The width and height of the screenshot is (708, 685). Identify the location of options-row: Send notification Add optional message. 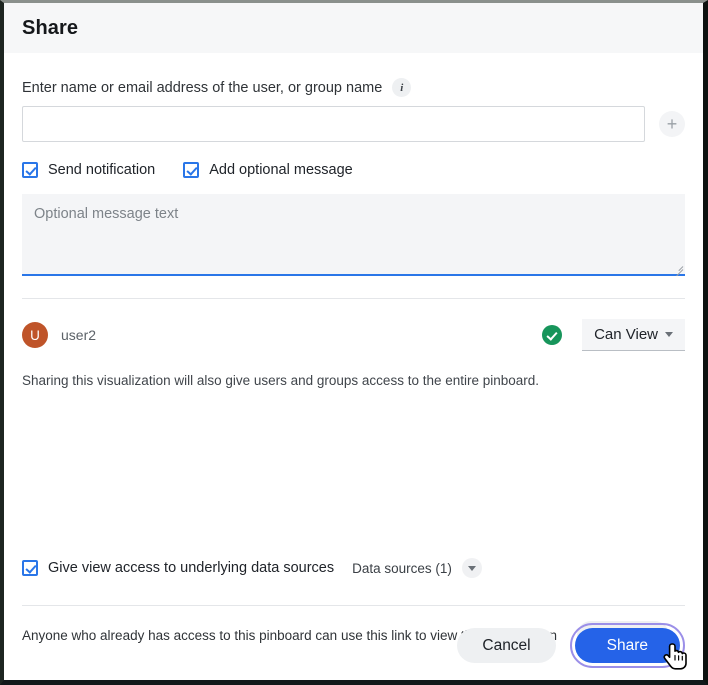
(353, 170).